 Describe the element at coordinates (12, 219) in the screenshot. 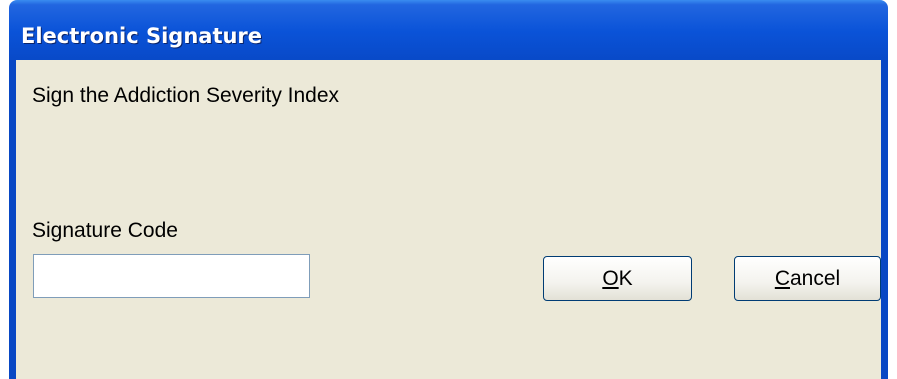

I see `window-frame-left` at that location.